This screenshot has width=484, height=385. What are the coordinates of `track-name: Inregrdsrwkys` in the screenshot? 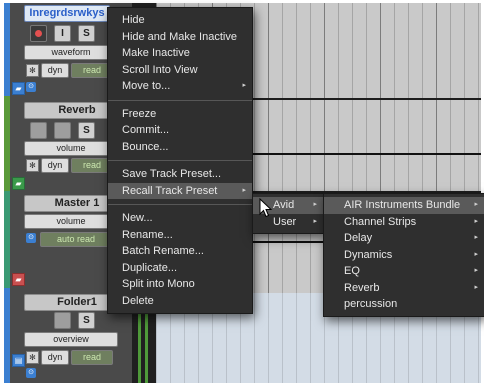 It's located at (67, 13).